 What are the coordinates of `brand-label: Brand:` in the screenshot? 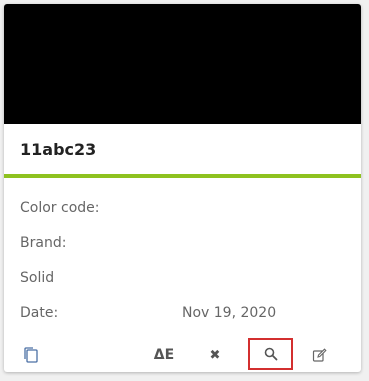 It's located at (43, 243).